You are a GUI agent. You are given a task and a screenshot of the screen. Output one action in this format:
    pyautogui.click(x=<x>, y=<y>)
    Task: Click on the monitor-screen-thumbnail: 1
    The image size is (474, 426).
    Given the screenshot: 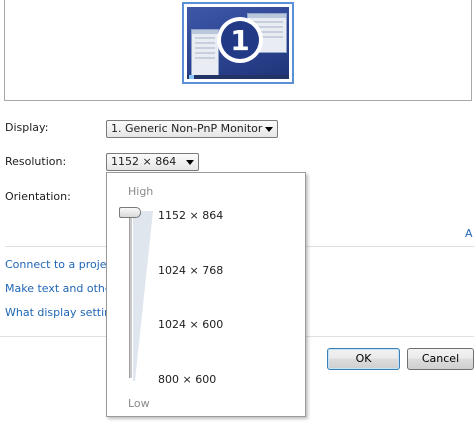 What is the action you would take?
    pyautogui.click(x=238, y=43)
    